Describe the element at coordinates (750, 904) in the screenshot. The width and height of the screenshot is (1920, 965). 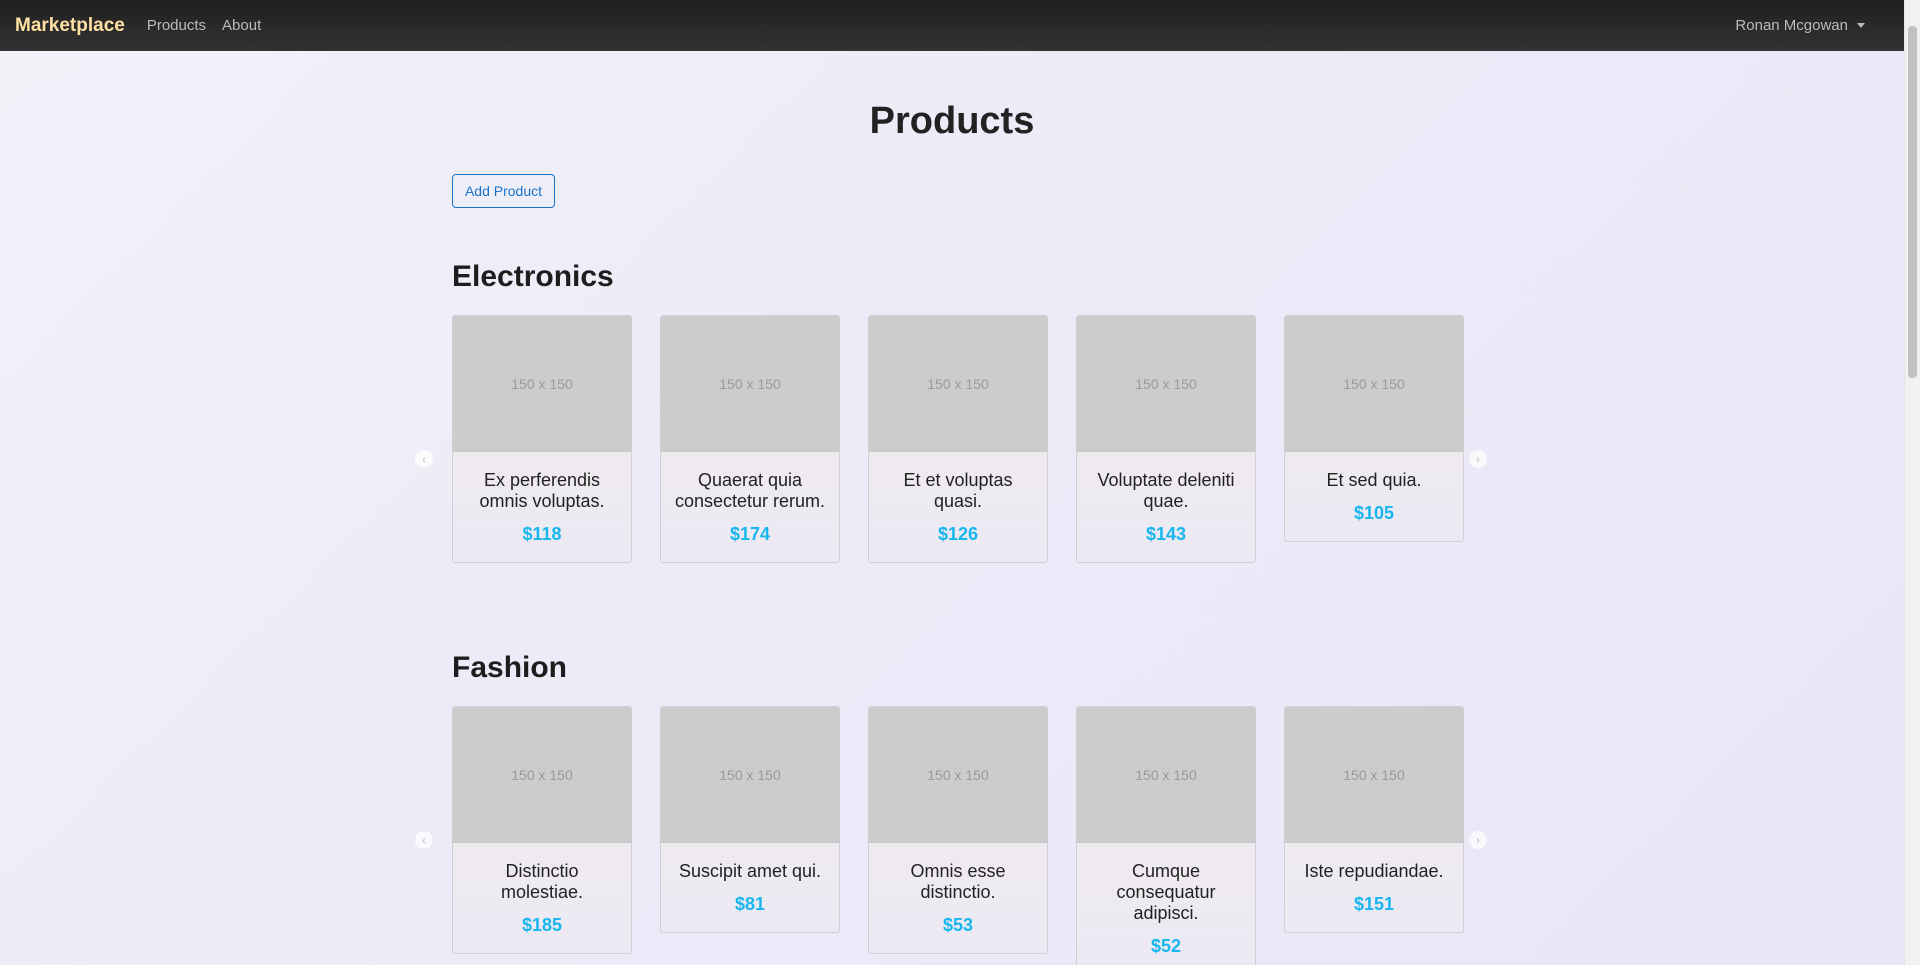
I see `product-price: $81` at that location.